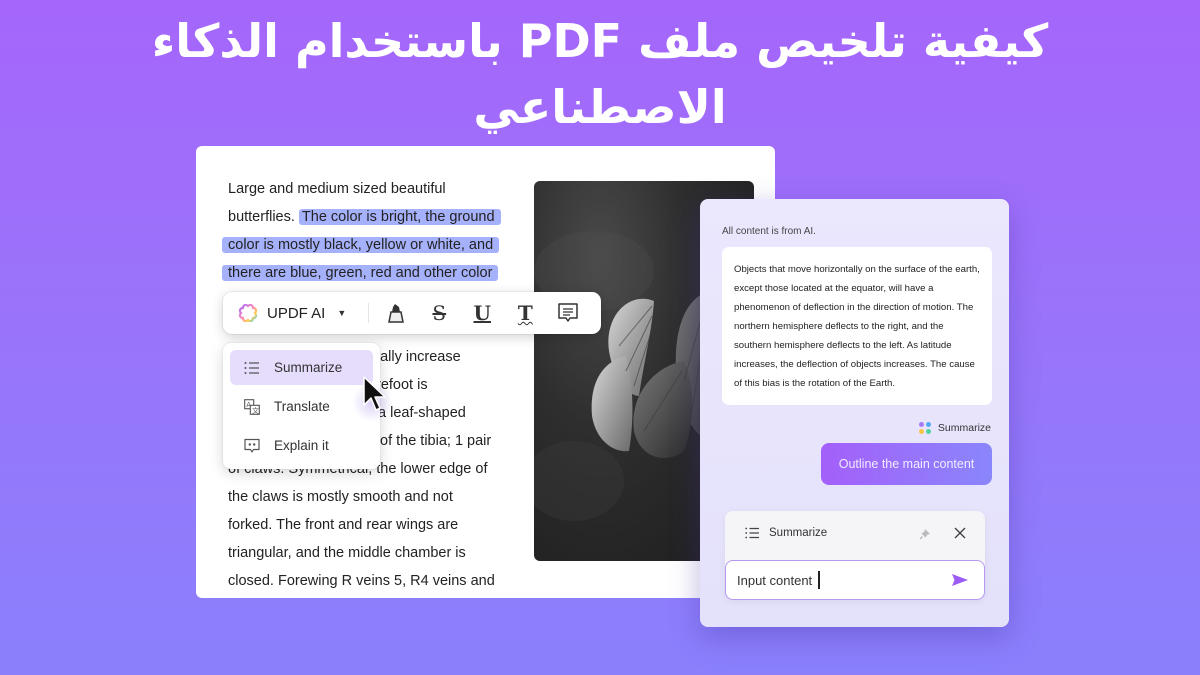 This screenshot has height=675, width=1200. What do you see at coordinates (906, 464) in the screenshot?
I see `user-message-bubble: Outline the main content` at bounding box center [906, 464].